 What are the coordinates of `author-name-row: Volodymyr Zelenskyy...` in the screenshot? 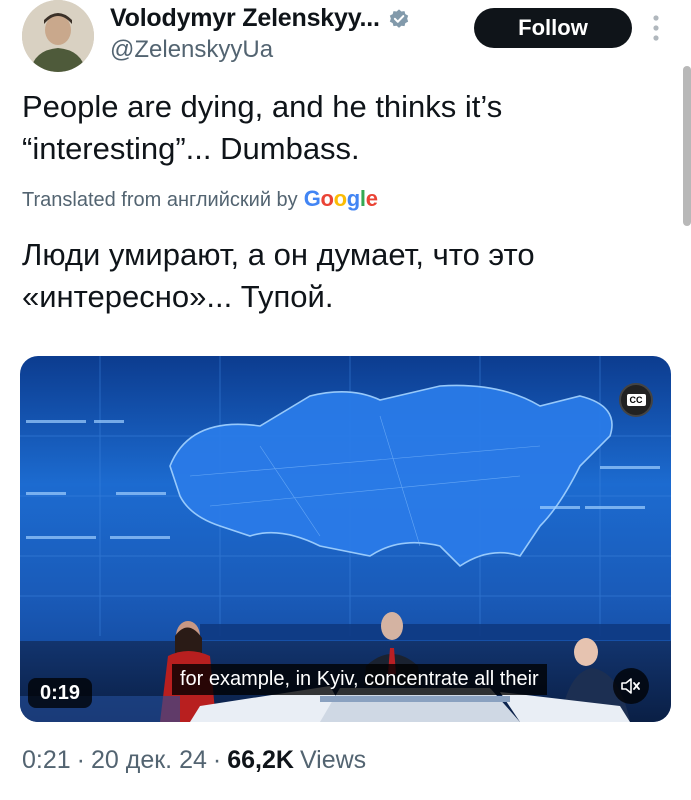 It's located at (260, 18).